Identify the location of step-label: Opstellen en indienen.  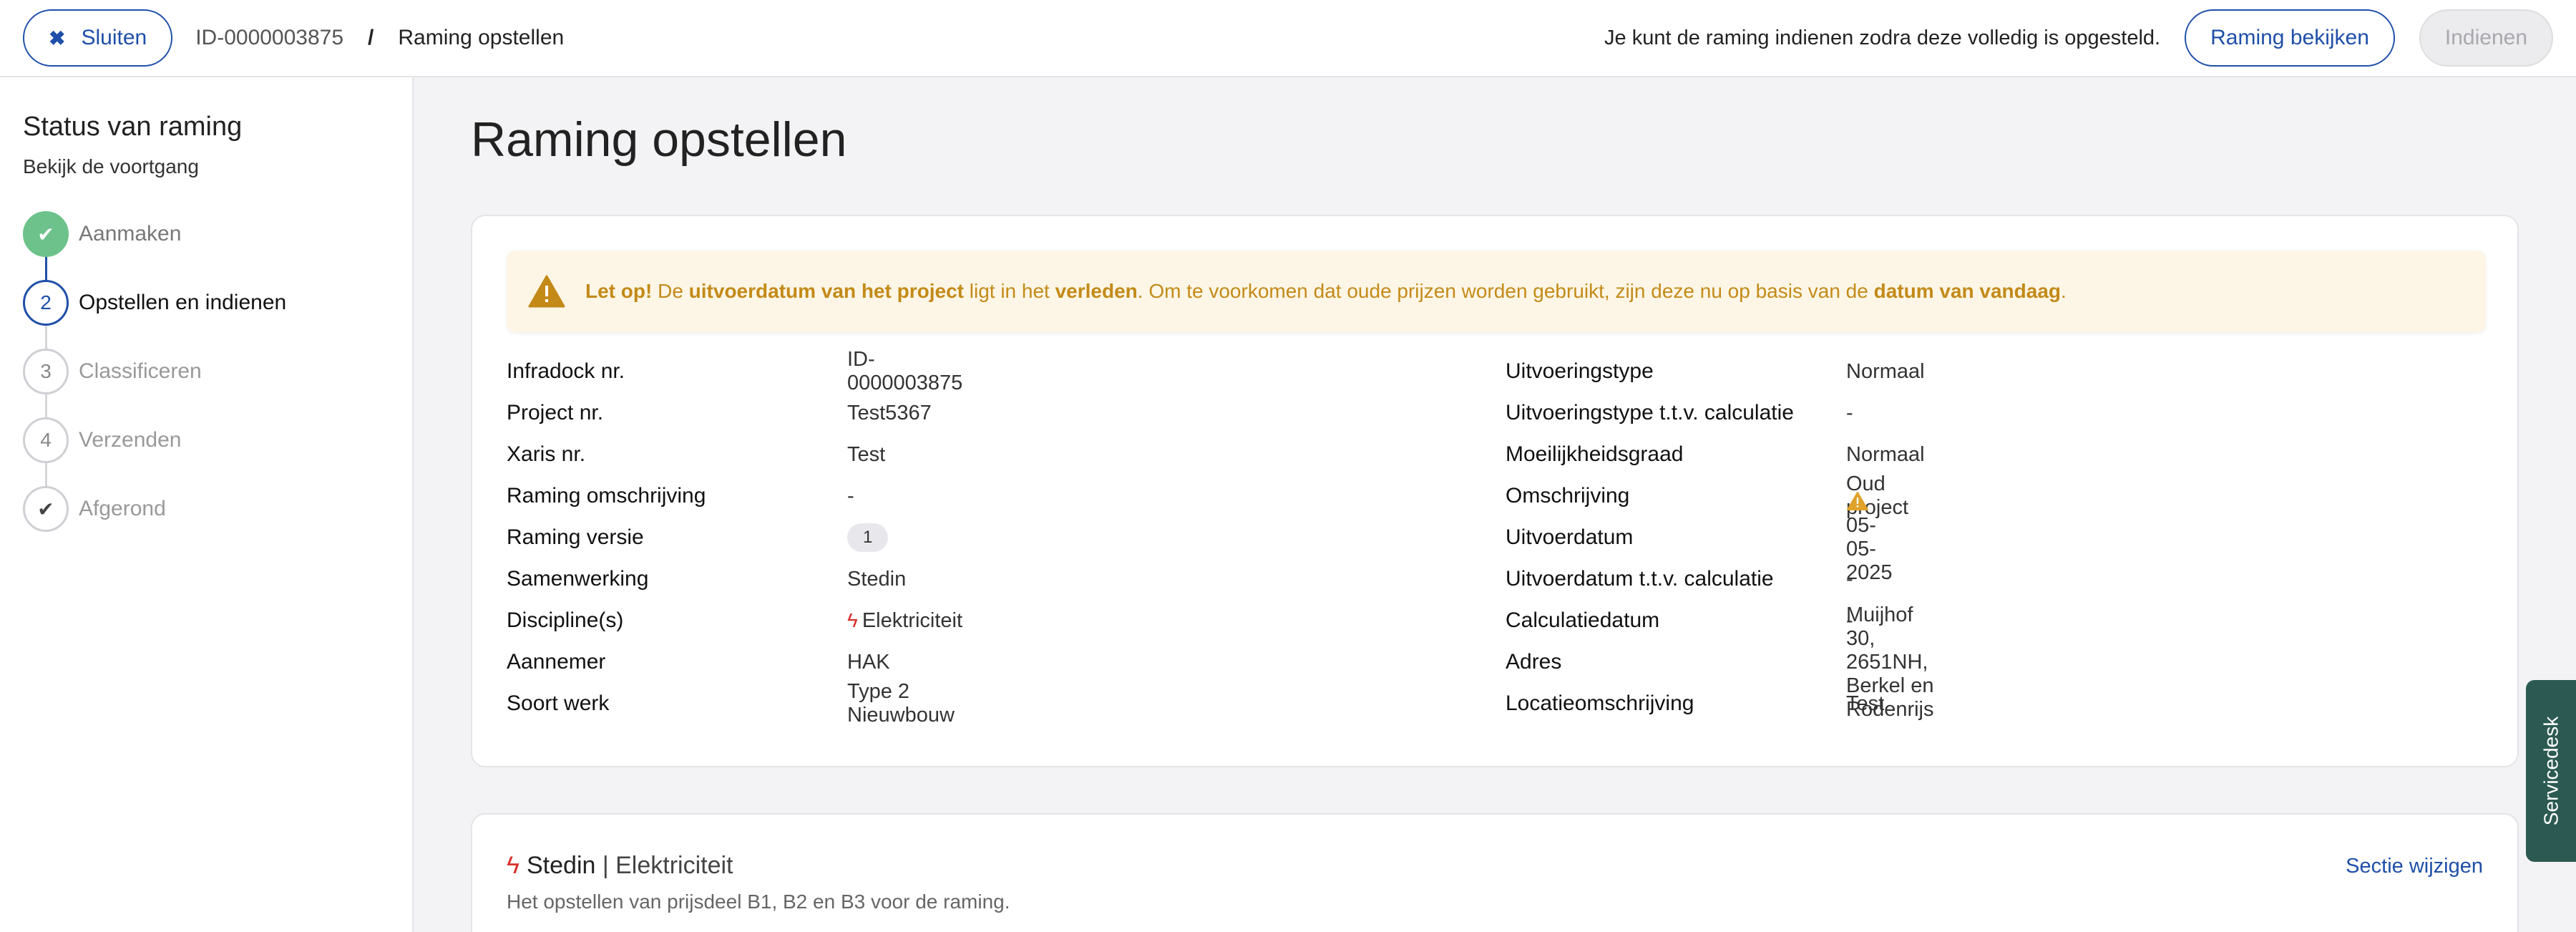
(183, 302).